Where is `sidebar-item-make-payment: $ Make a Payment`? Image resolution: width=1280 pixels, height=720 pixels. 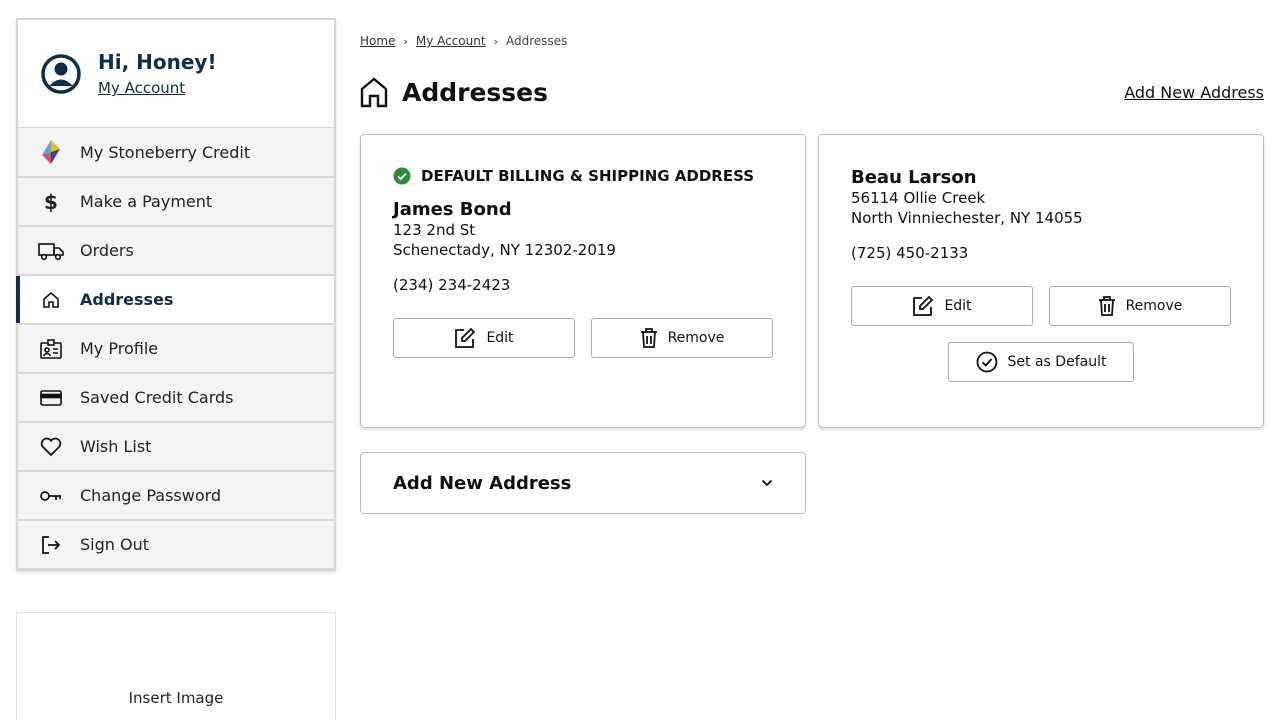 sidebar-item-make-payment: $ Make a Payment is located at coordinates (176, 201).